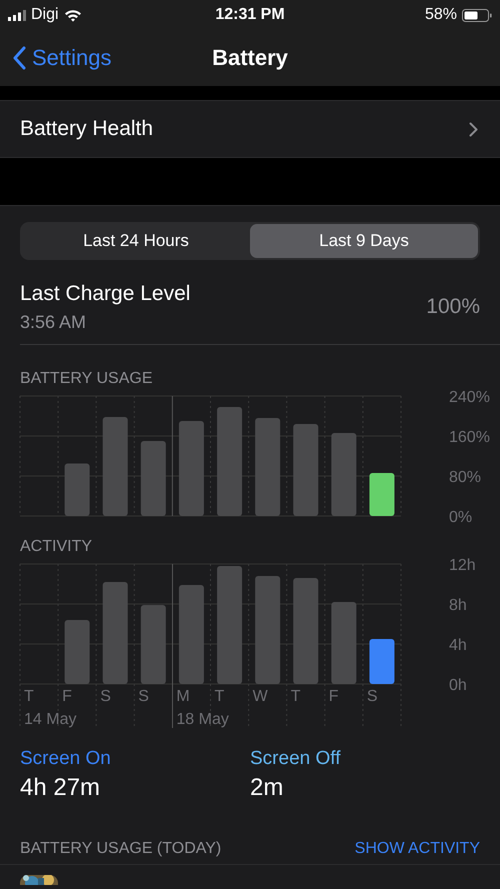 This screenshot has width=500, height=889. Describe the element at coordinates (458, 645) in the screenshot. I see `axis-label: 4h` at that location.